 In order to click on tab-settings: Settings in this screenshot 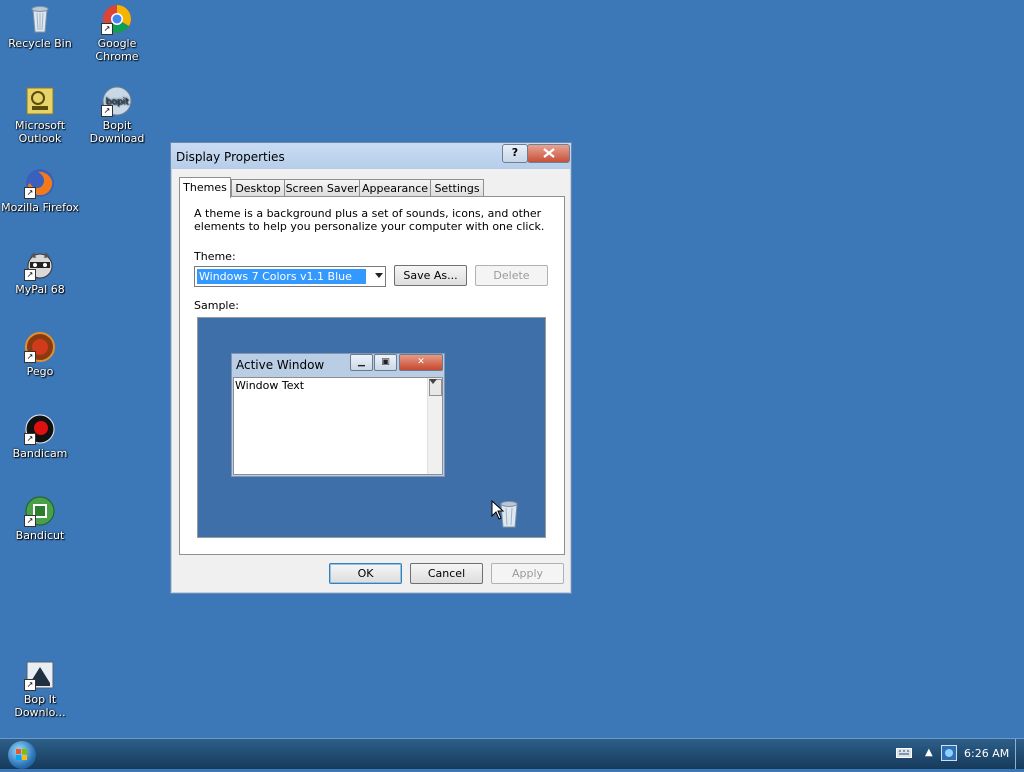, I will do `click(457, 188)`.